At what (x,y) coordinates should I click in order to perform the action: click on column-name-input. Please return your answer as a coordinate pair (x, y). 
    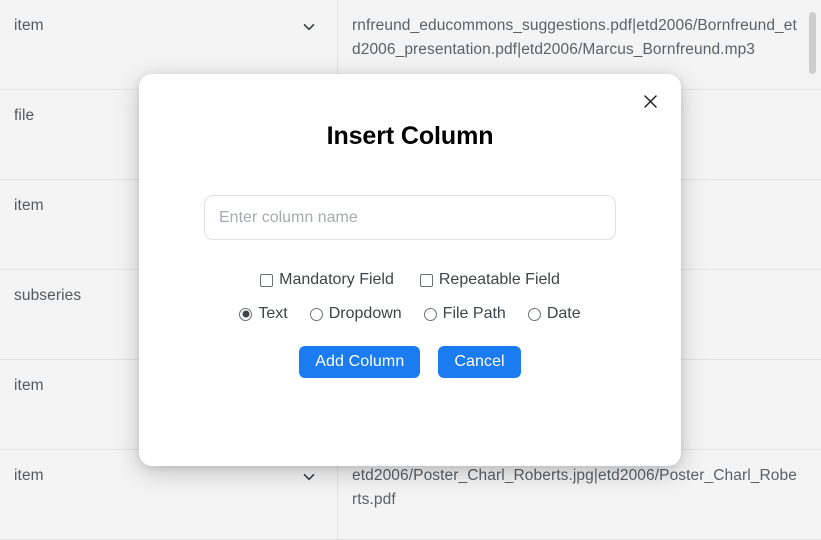
    Looking at the image, I should click on (410, 217).